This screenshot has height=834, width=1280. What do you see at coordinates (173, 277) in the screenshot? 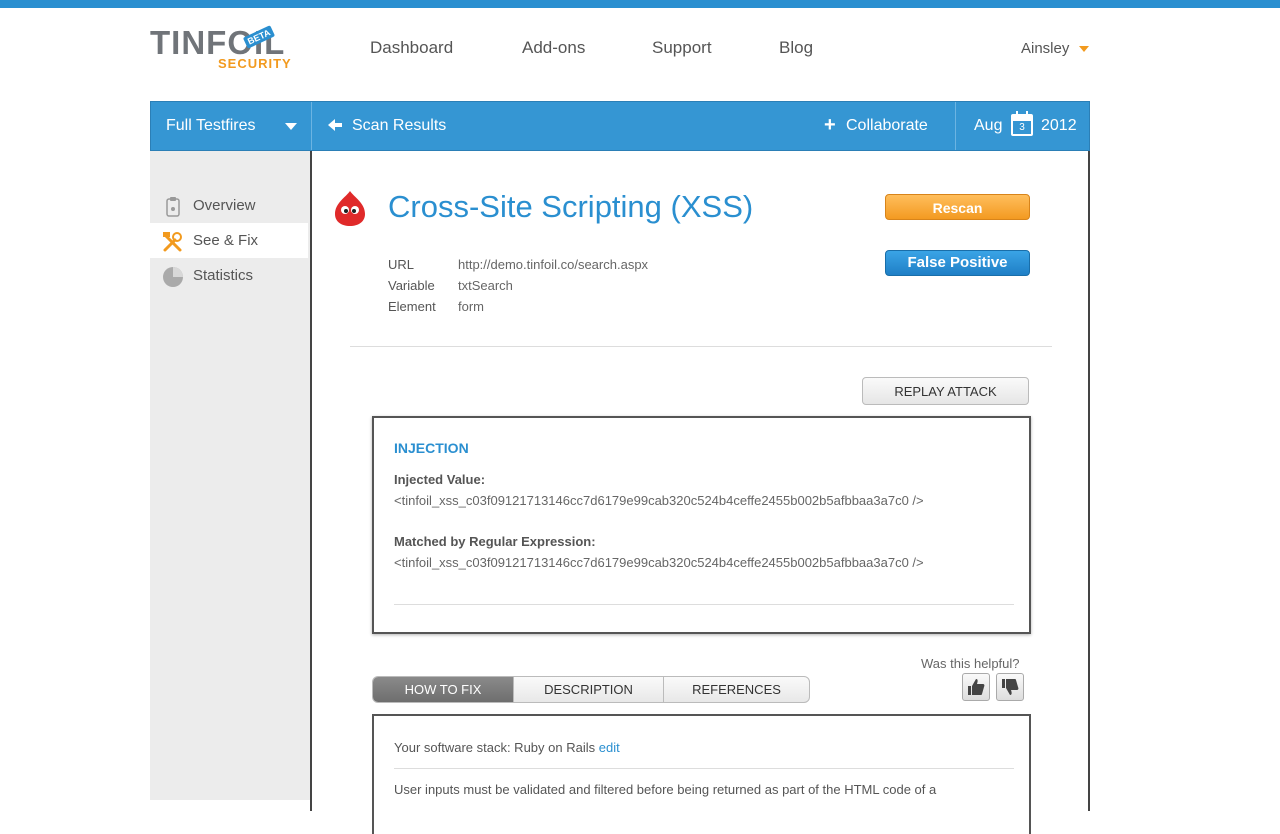
I see `pie-chart-icon` at bounding box center [173, 277].